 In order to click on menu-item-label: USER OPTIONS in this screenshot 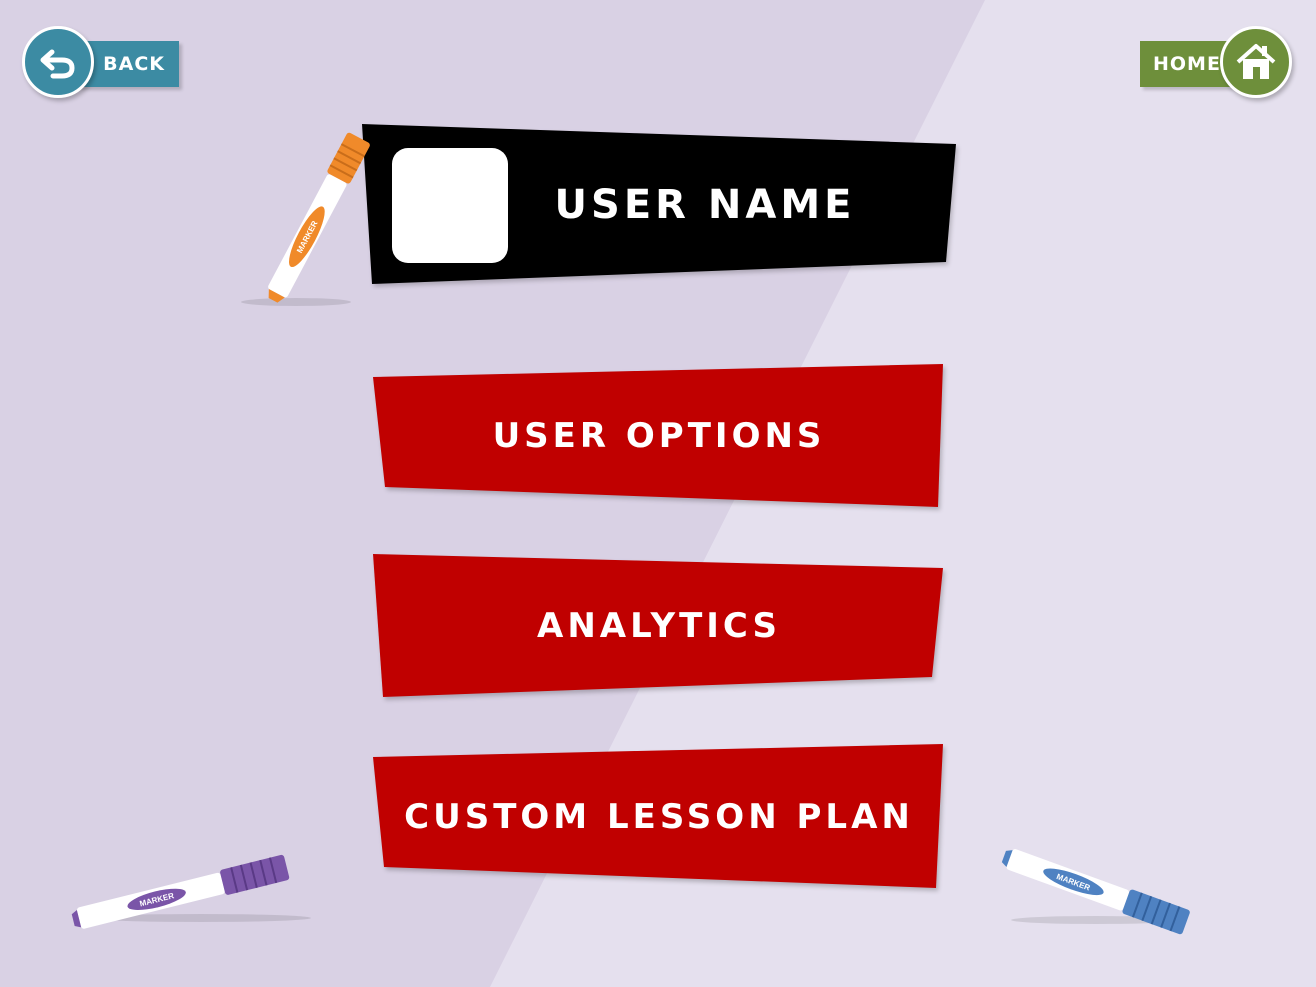, I will do `click(659, 436)`.